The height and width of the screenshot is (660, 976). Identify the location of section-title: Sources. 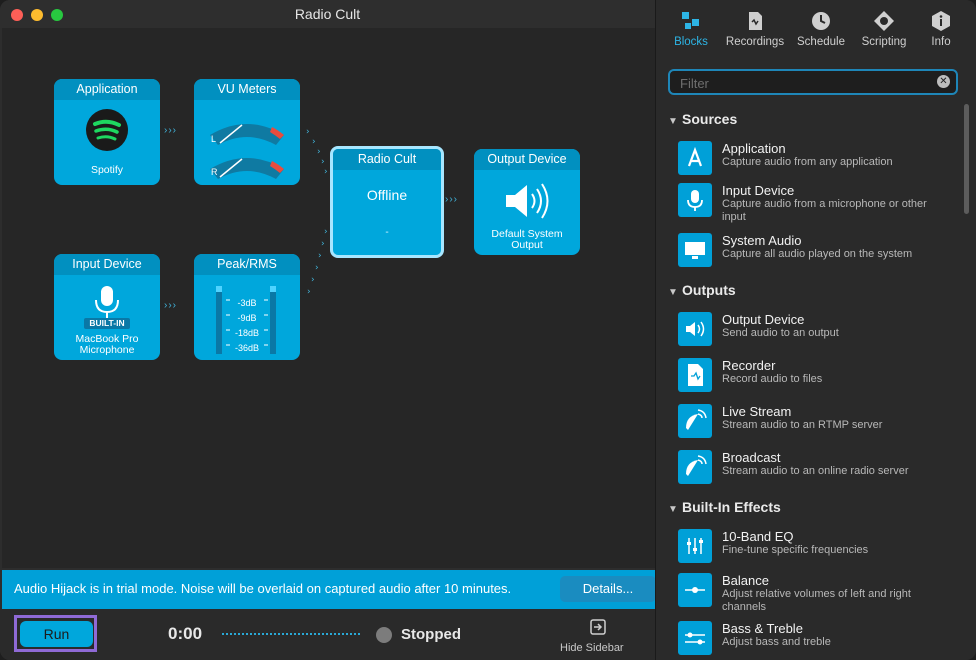
(710, 119).